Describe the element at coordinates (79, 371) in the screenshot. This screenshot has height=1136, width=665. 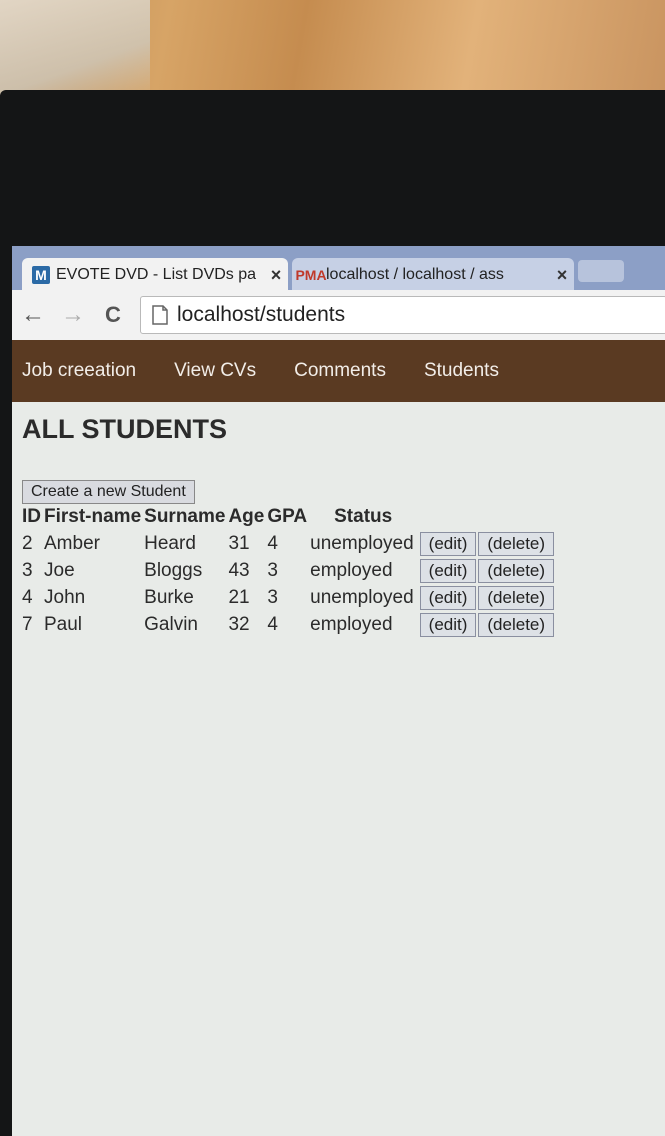
I see `nav-job-creation: Job creeation` at that location.